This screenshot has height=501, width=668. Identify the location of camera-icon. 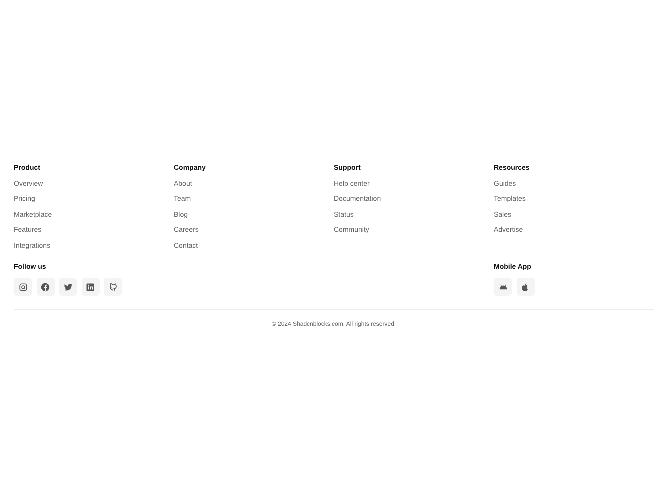
(23, 287).